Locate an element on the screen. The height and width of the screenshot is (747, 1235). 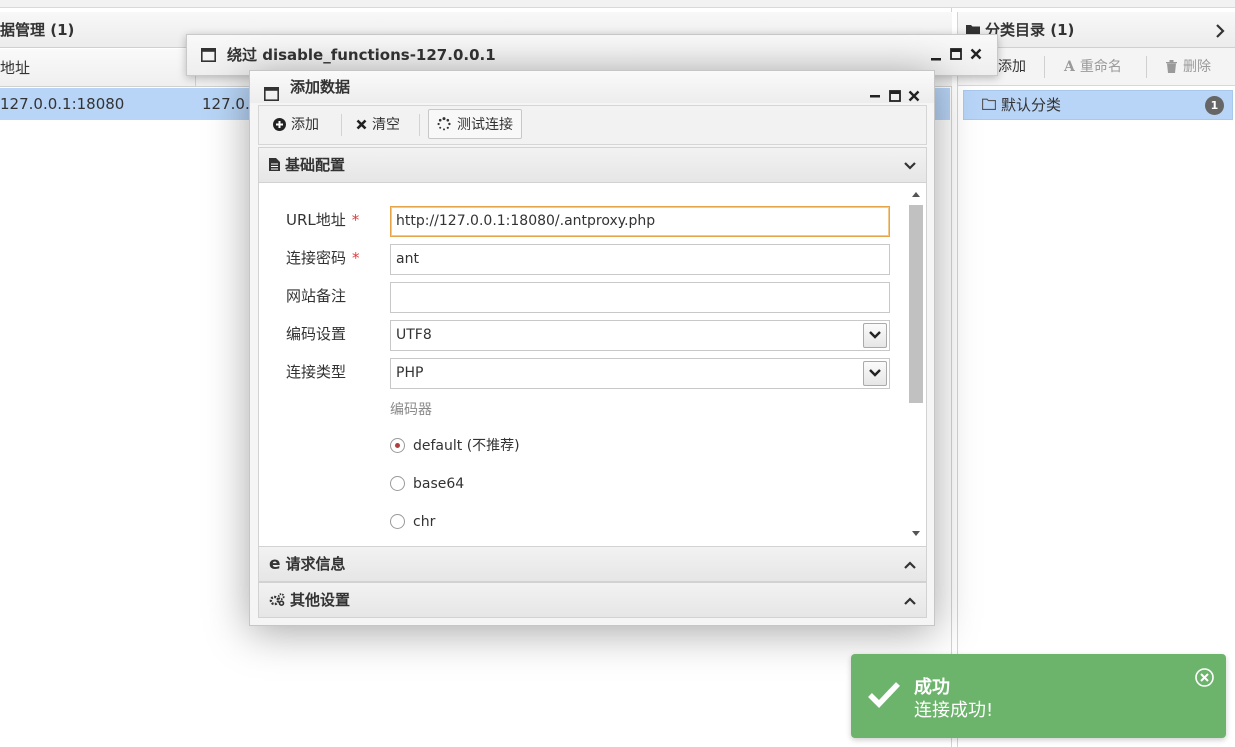
section-request-label: 请求信息 is located at coordinates (315, 564).